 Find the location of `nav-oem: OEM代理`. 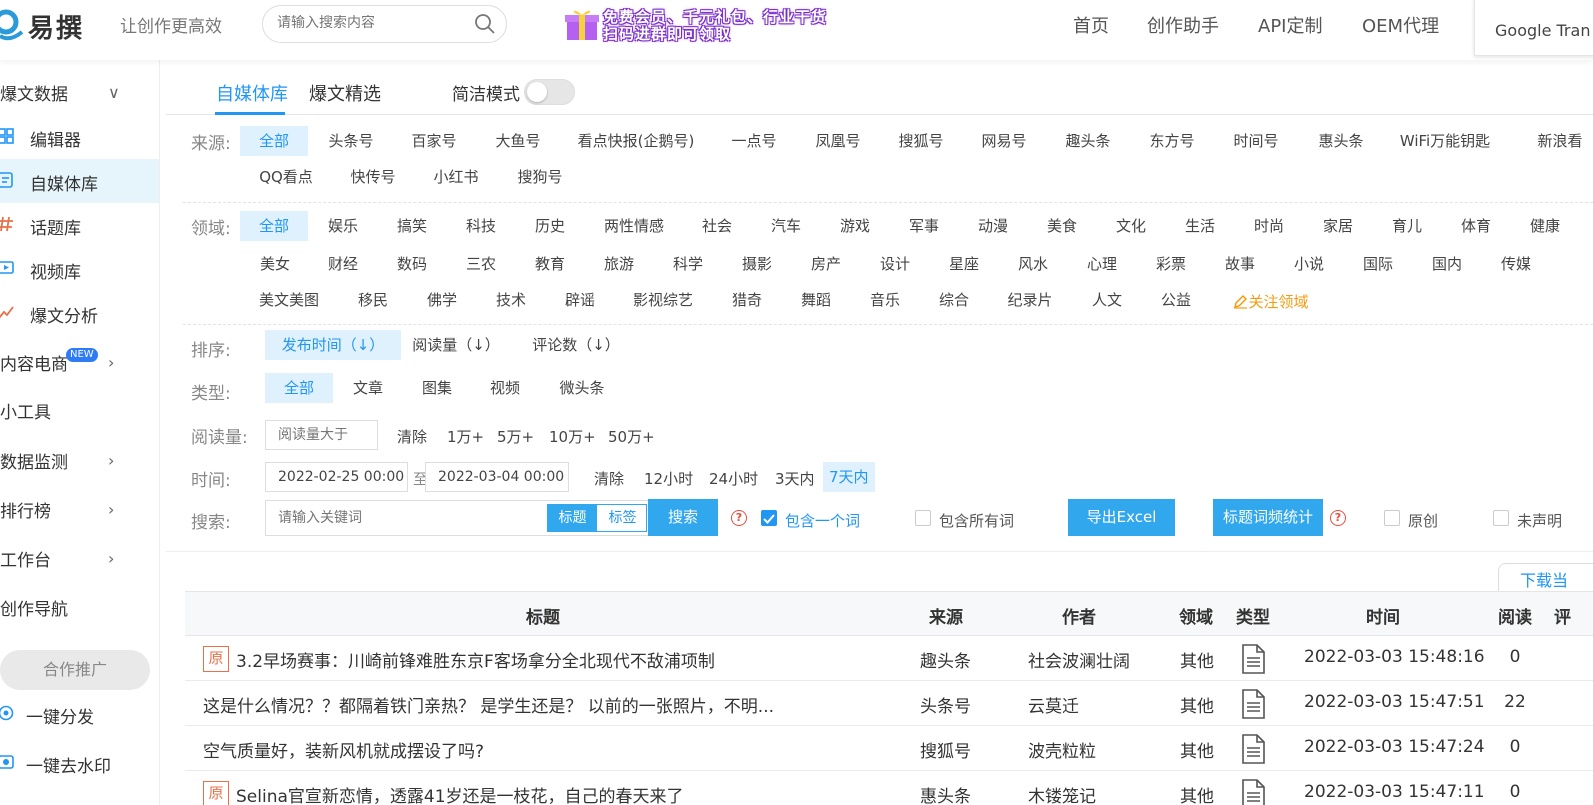

nav-oem: OEM代理 is located at coordinates (1400, 25).